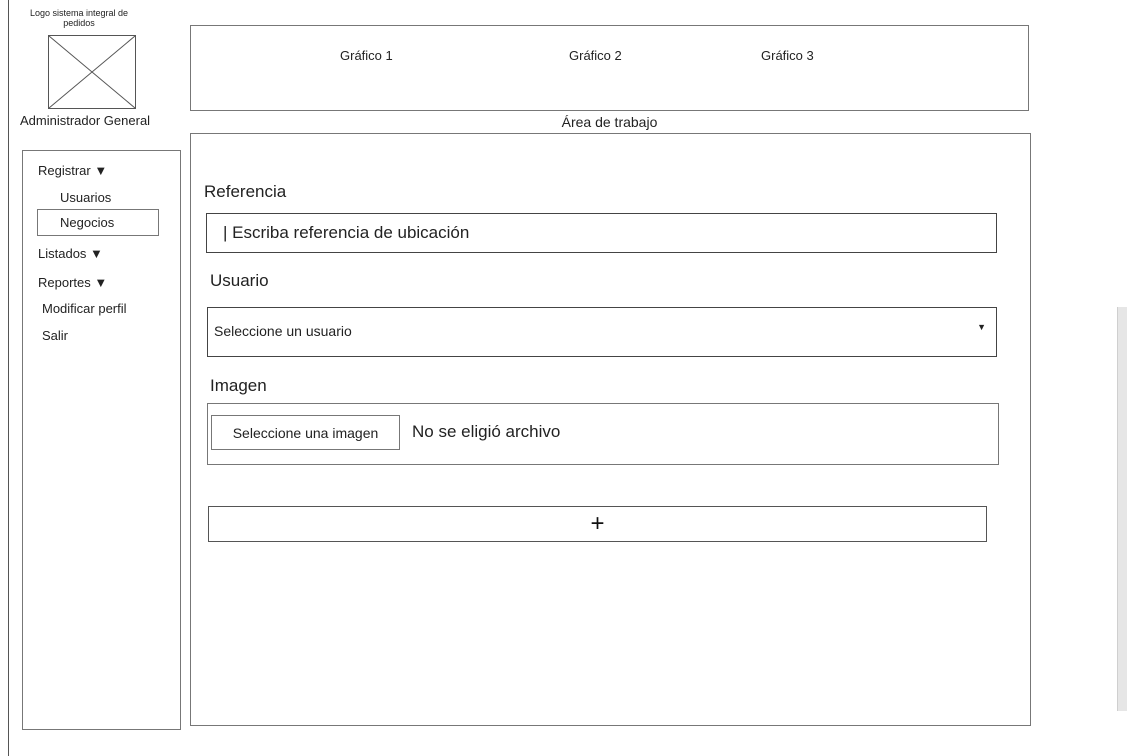 Image resolution: width=1127 pixels, height=756 pixels. Describe the element at coordinates (70, 253) in the screenshot. I see `menu-listados: Listados ▼` at that location.